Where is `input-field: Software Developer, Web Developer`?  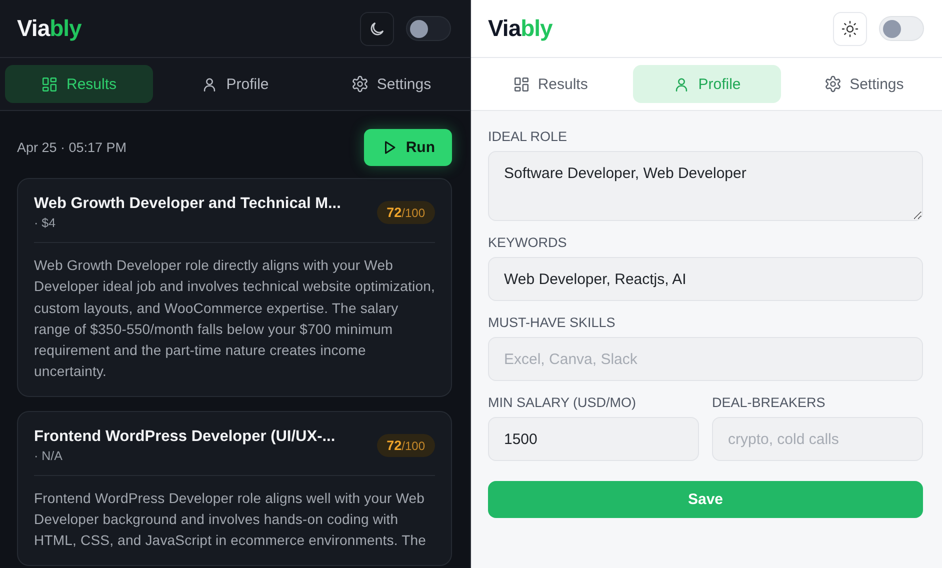 input-field: Software Developer, Web Developer is located at coordinates (705, 186).